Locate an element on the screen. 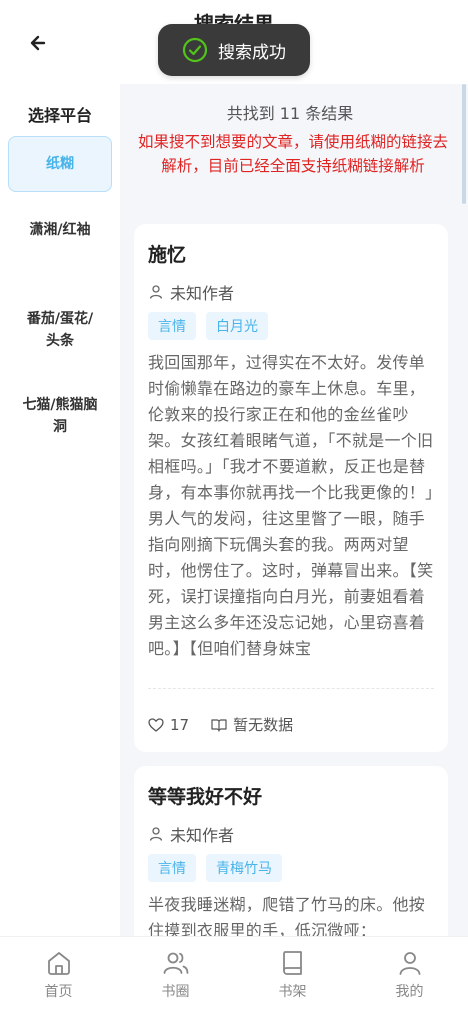  nav-circle: 书圈 is located at coordinates (175, 974).